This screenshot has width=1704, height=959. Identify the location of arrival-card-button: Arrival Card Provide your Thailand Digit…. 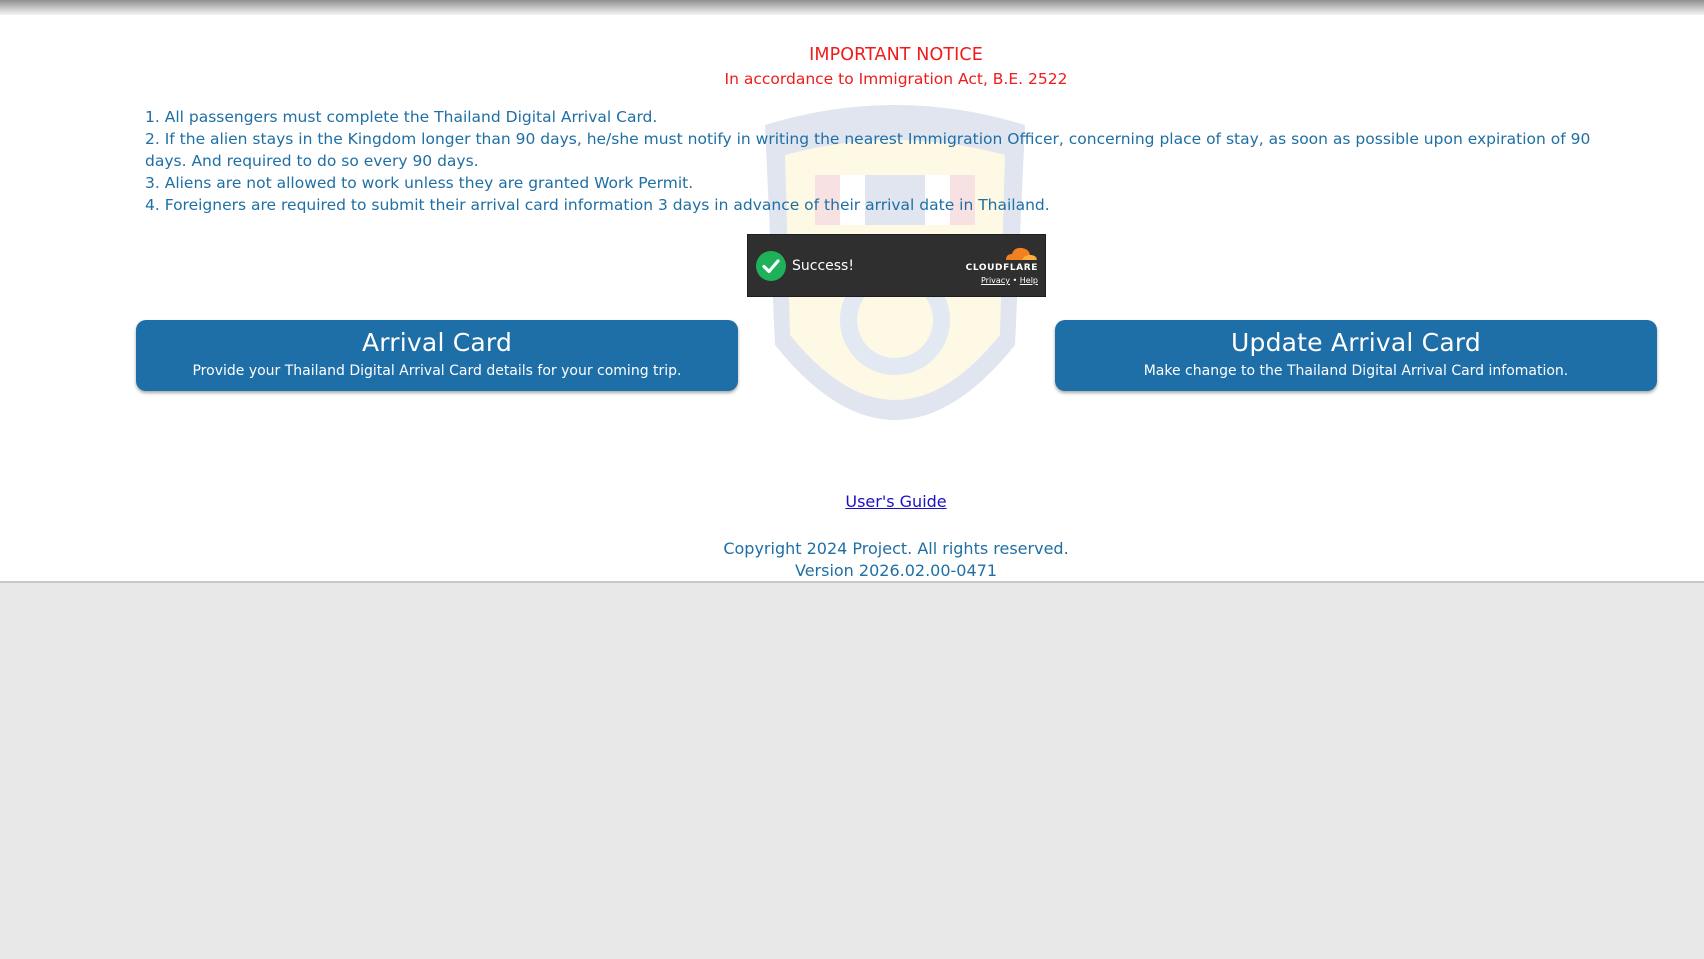
(437, 355).